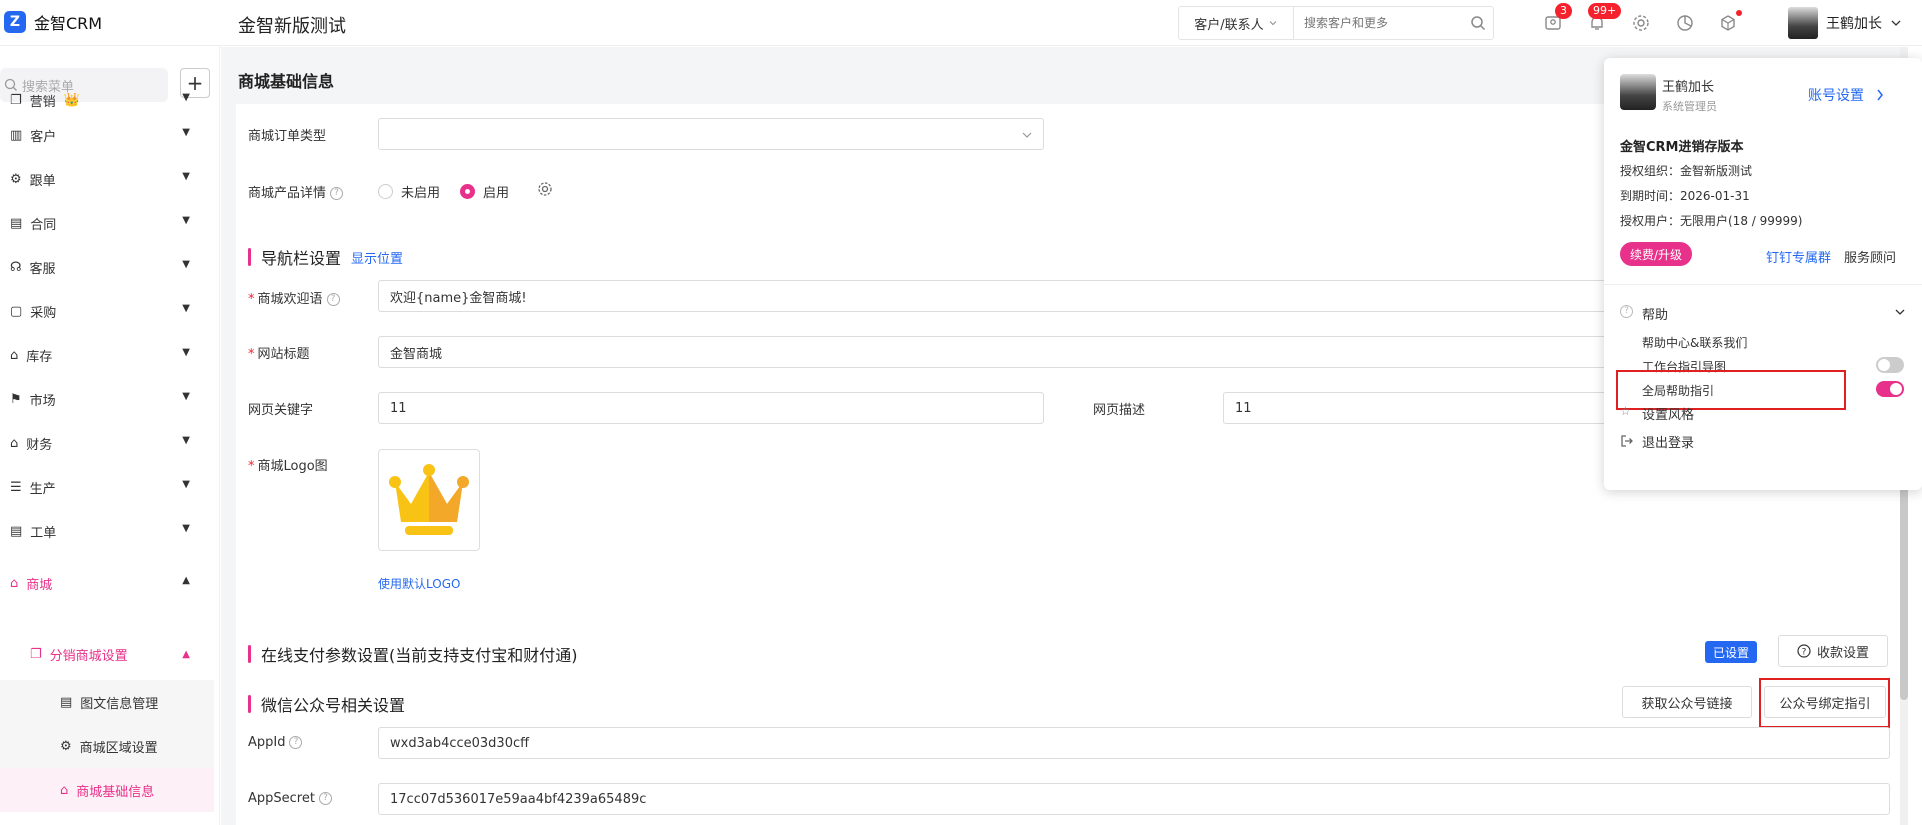 Image resolution: width=1922 pixels, height=825 pixels. What do you see at coordinates (333, 705) in the screenshot?
I see `wechat-section-title: 微信公众号相关设置` at bounding box center [333, 705].